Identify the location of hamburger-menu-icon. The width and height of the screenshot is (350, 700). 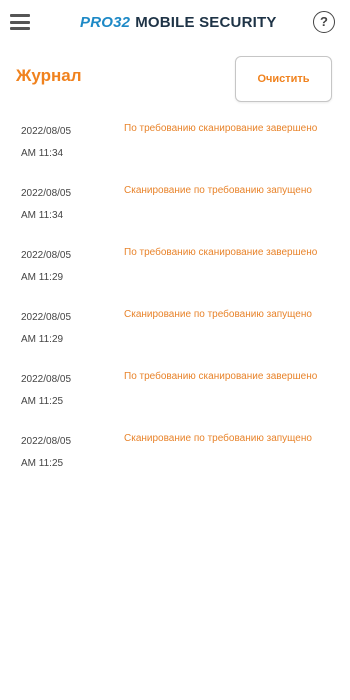
(20, 22).